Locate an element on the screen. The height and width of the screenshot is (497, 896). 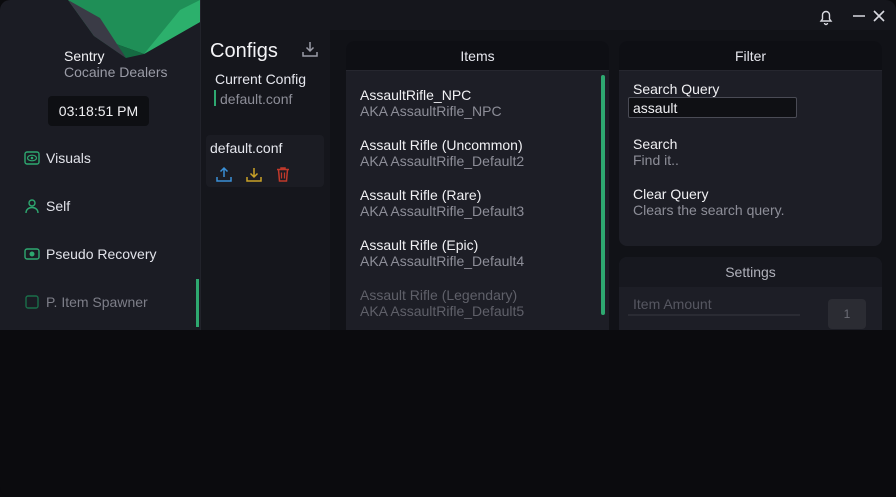
item-title: AssaultRifle_NPC is located at coordinates (416, 95).